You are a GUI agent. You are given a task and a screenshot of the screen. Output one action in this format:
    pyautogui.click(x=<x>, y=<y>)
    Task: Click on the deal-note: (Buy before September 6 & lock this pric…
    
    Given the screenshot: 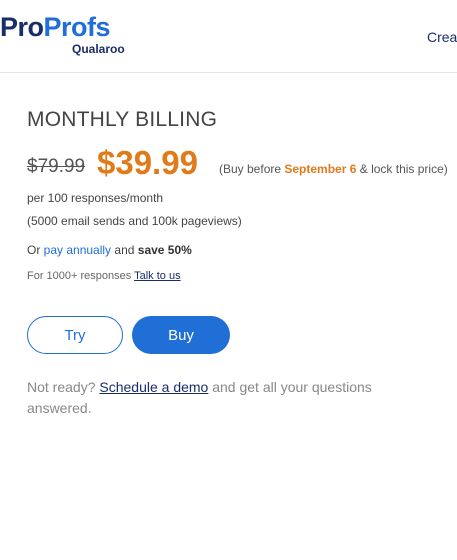 What is the action you would take?
    pyautogui.click(x=333, y=169)
    